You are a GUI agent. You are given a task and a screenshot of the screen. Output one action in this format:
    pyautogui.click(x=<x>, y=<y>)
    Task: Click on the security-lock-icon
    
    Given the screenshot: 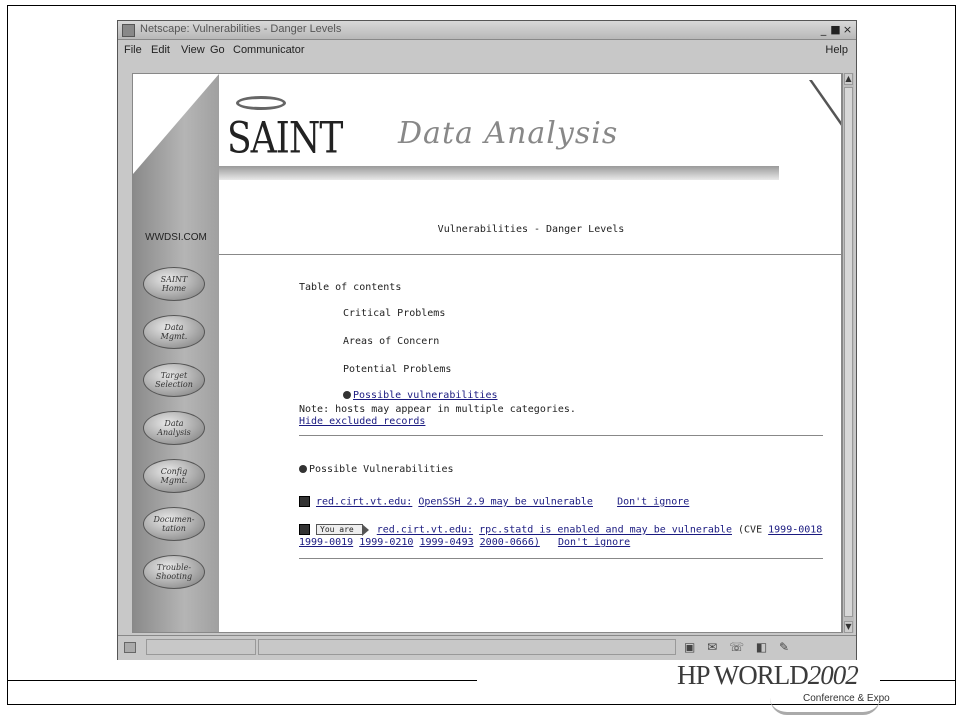 What is the action you would take?
    pyautogui.click(x=130, y=647)
    